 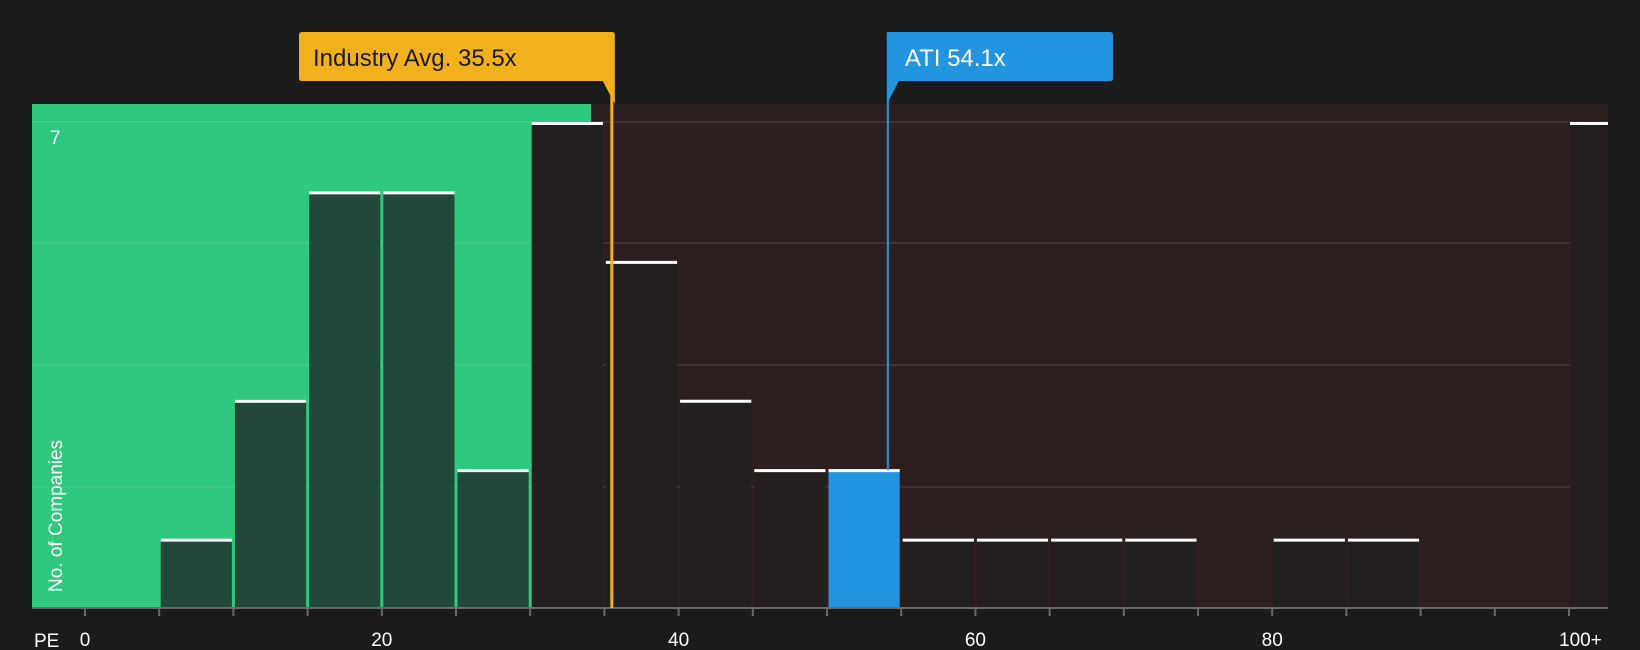 I want to click on x-tick-label: 100+, so click(x=1580, y=640).